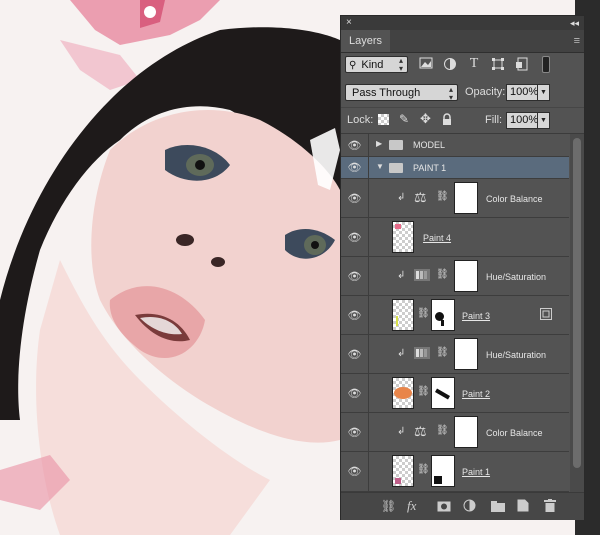 The image size is (600, 535). Describe the element at coordinates (462, 66) in the screenshot. I see `filter-row: ⚲ Kind ▴ ▾ T` at that location.